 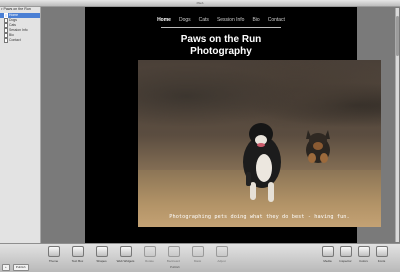 I want to click on nav-link-contact: Contact, so click(x=276, y=20).